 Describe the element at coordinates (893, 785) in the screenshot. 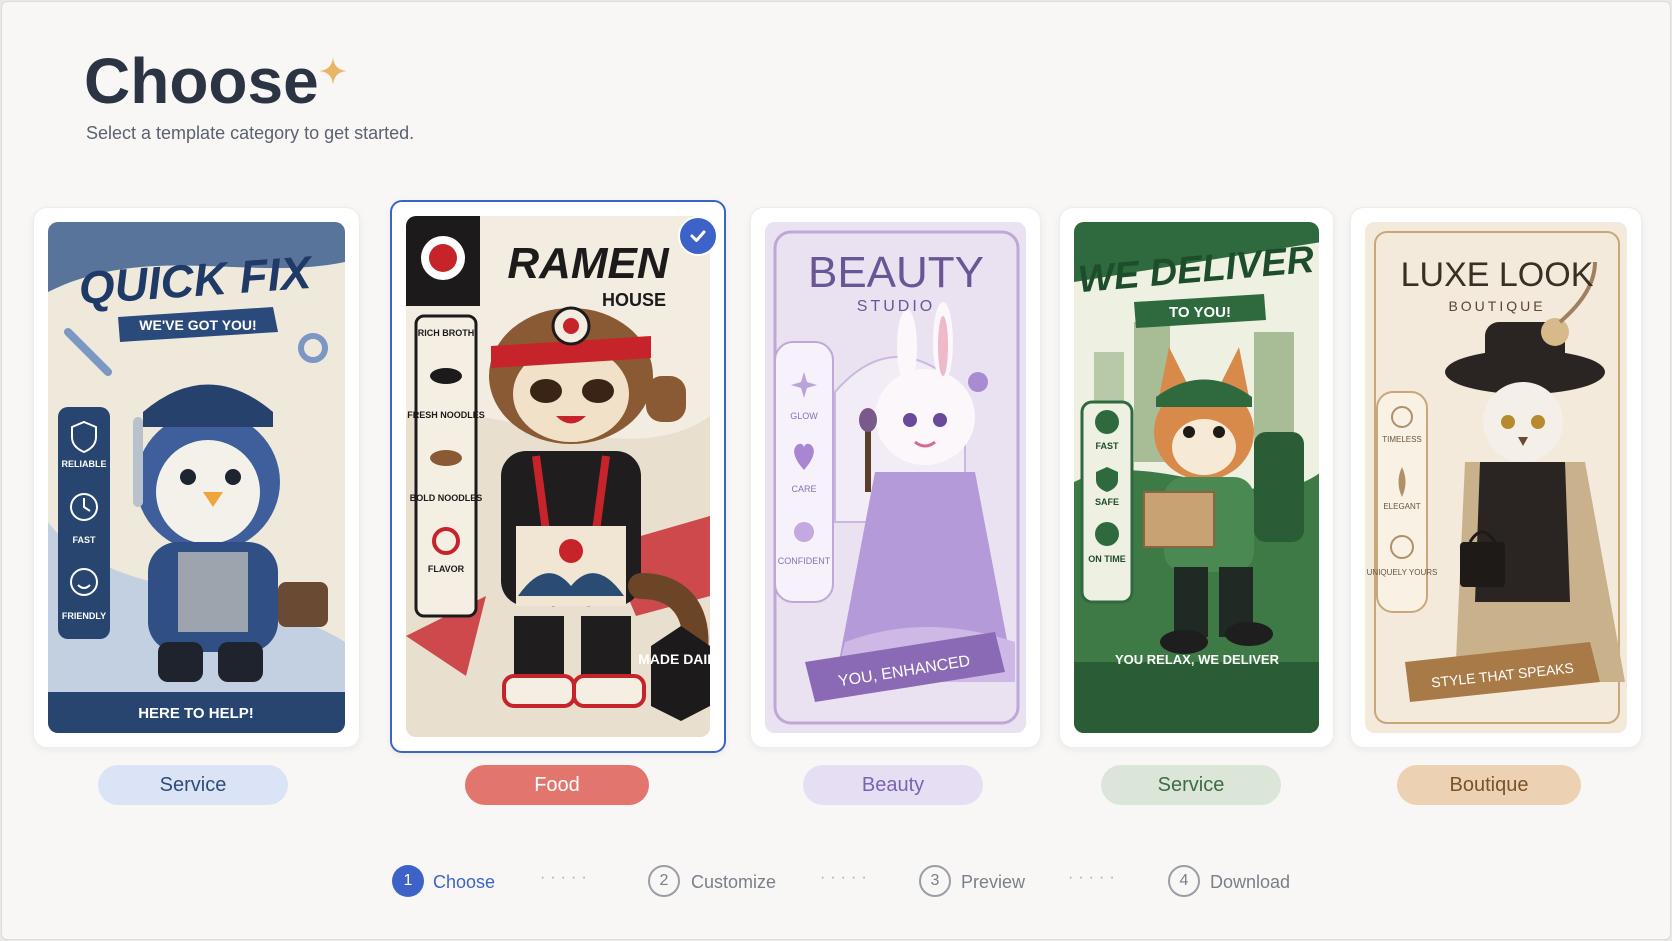

I see `category-pill-beauty: Beauty` at that location.